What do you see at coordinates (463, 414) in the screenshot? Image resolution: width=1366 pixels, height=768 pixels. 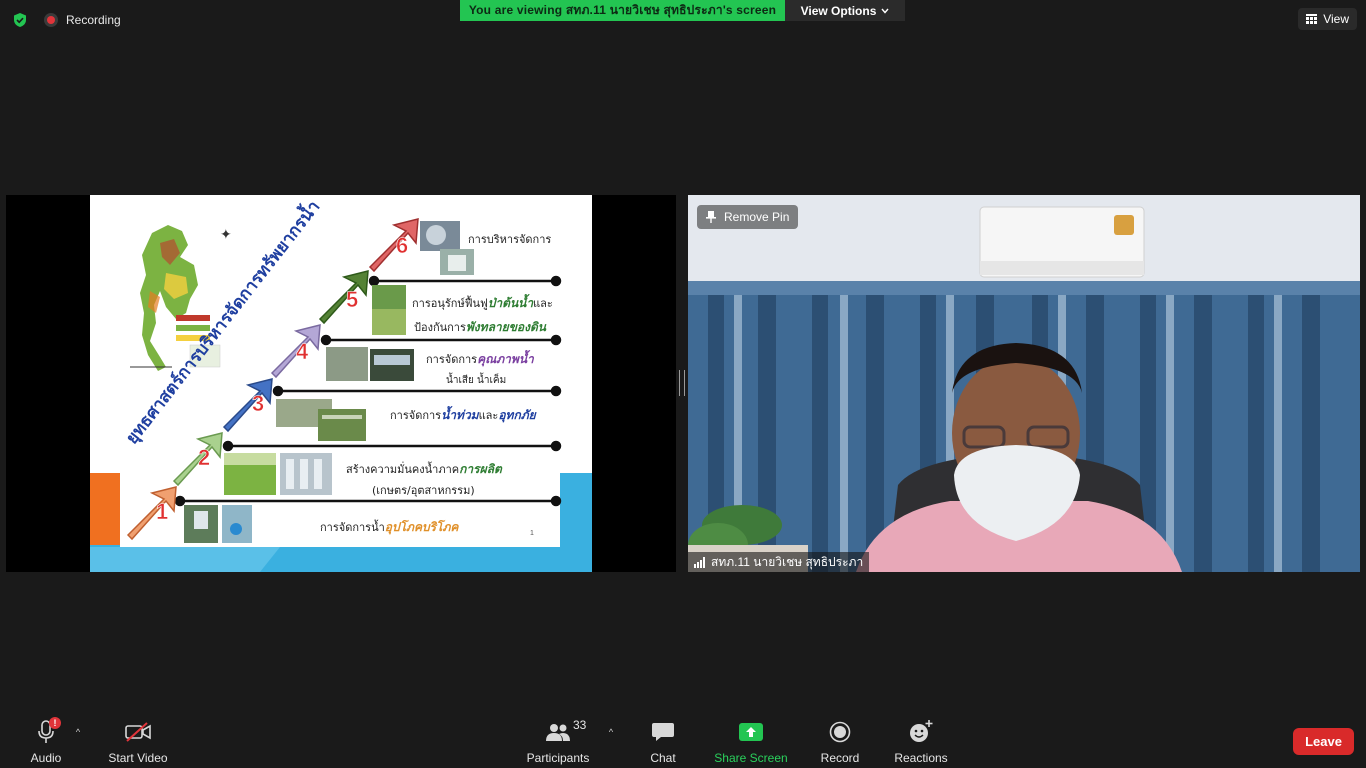 I see `step-3-text: การจัดการน้ำท่วมและอุทกภัย` at bounding box center [463, 414].